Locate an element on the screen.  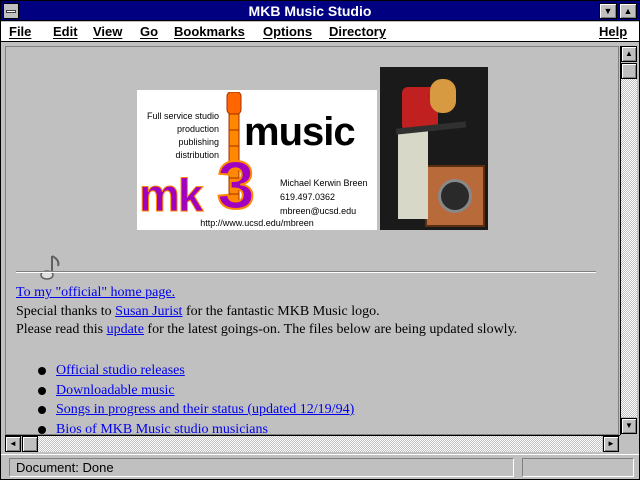
minimize-button: ▼ is located at coordinates (608, 11).